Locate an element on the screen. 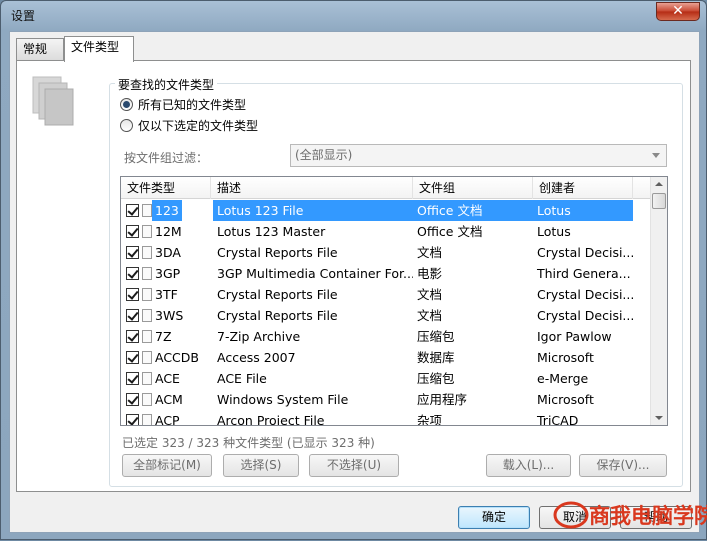 The image size is (707, 541). file-extension: ACM is located at coordinates (169, 399).